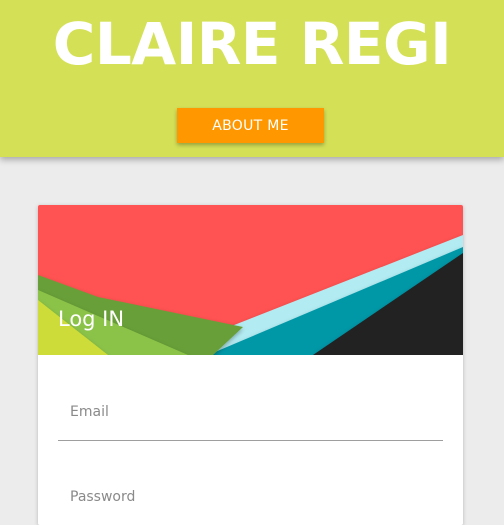 This screenshot has height=525, width=504. Describe the element at coordinates (250, 125) in the screenshot. I see `about-me-button: ABOUT ME` at that location.